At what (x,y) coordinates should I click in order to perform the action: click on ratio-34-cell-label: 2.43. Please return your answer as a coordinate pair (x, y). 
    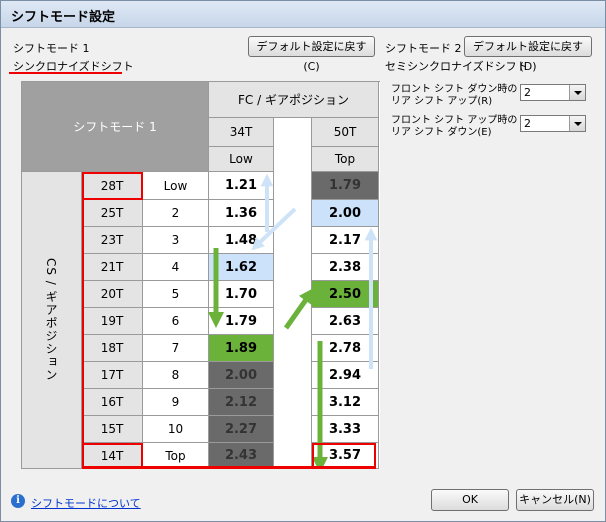
    Looking at the image, I should click on (241, 455).